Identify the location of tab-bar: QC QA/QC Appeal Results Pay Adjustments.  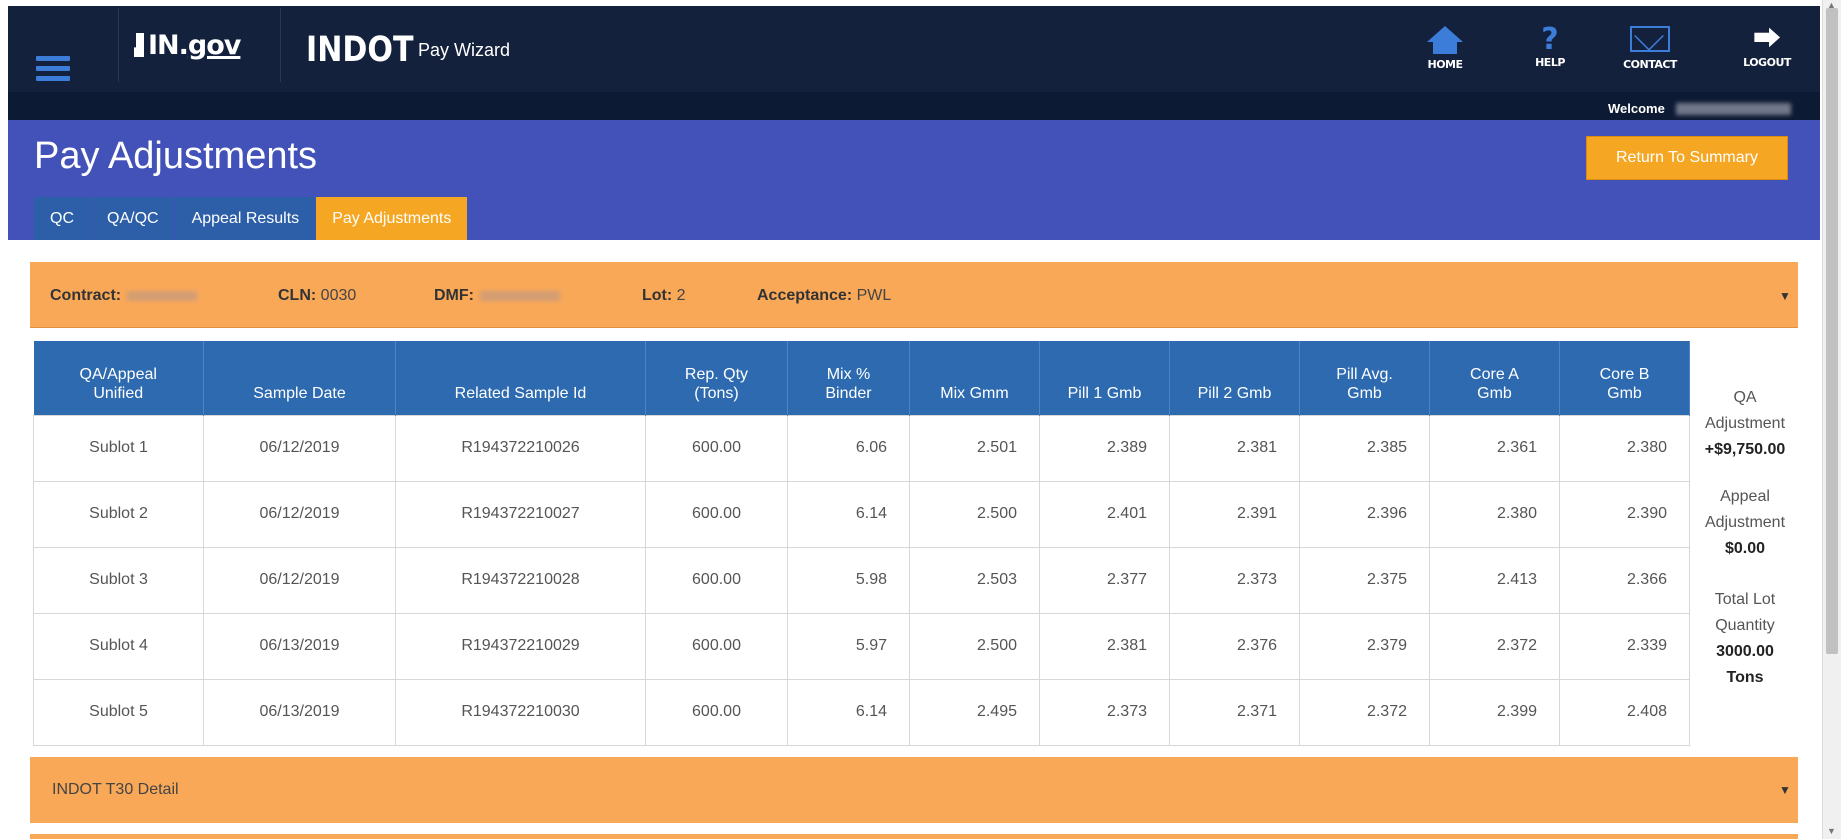
(251, 218).